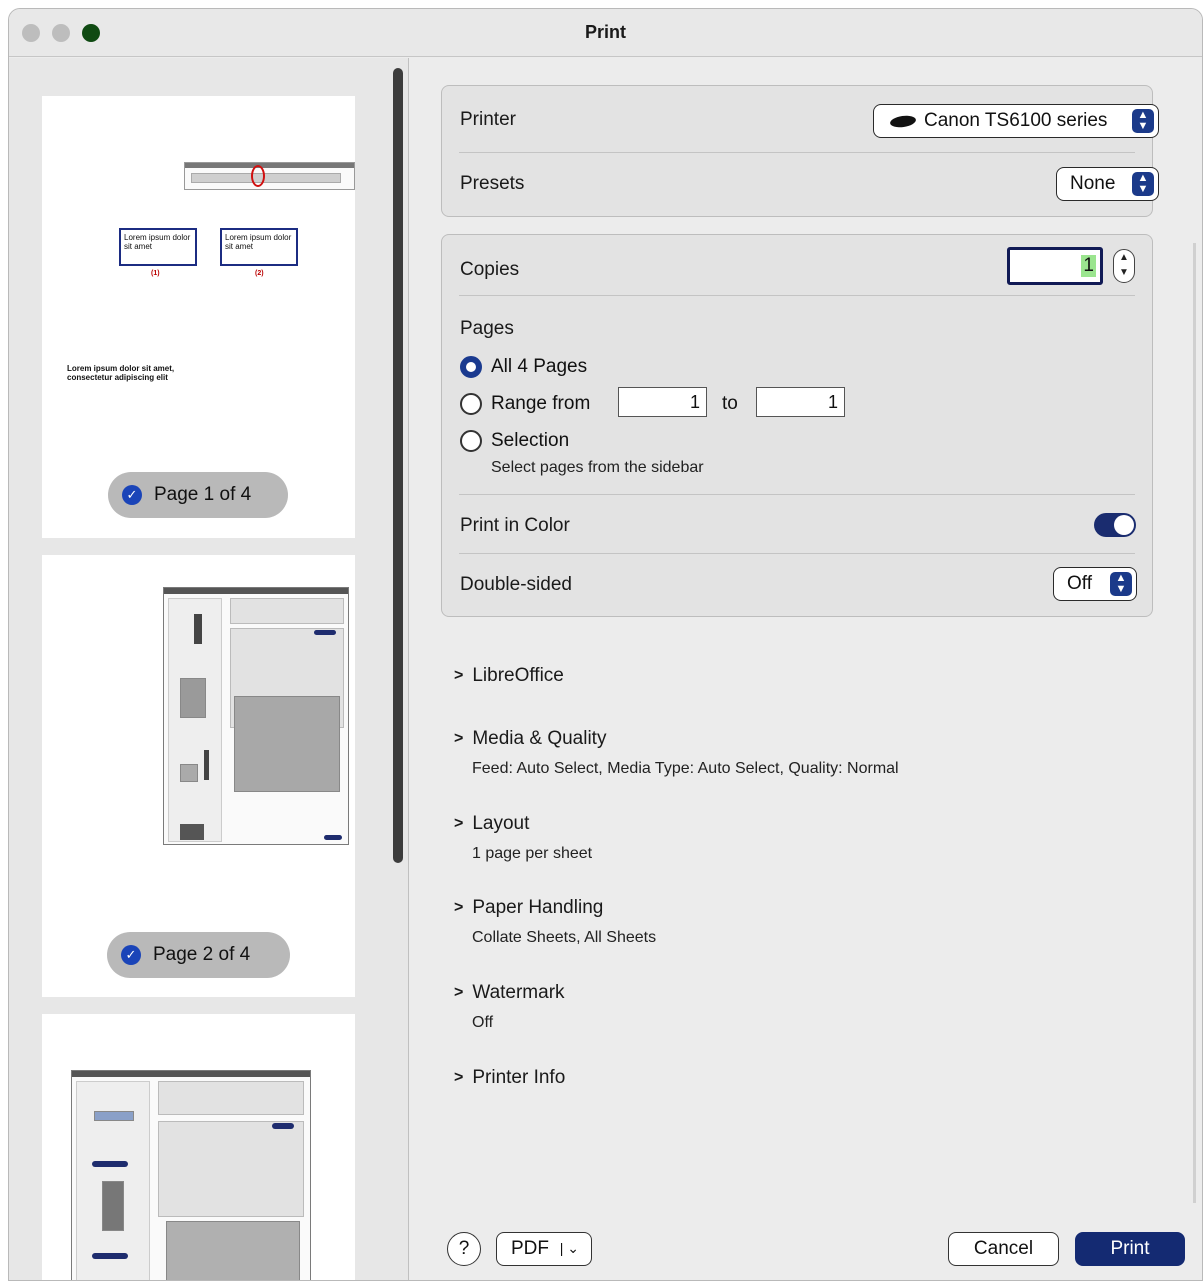 This screenshot has height=1281, width=1203. Describe the element at coordinates (471, 404) in the screenshot. I see `range-radio` at that location.